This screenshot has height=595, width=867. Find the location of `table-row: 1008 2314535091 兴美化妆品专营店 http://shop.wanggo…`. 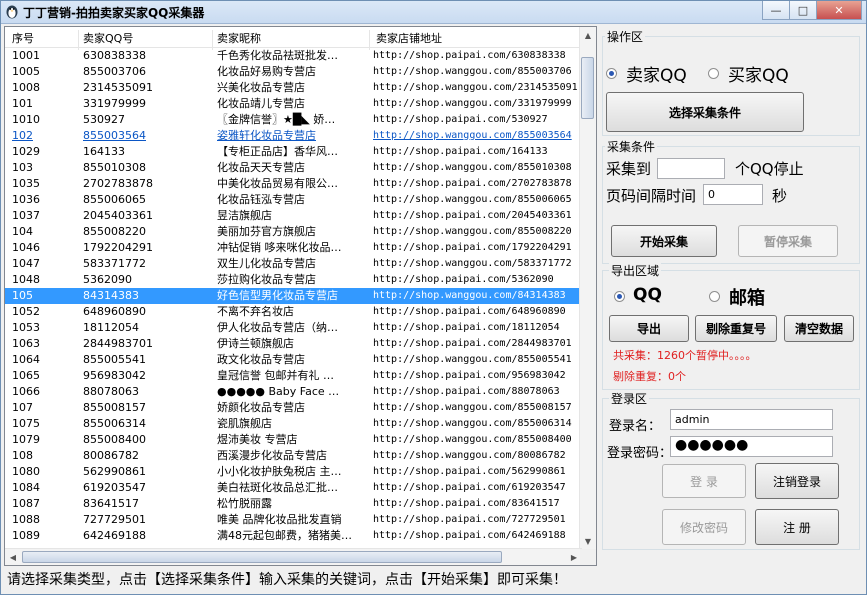

table-row: 1008 2314535091 兴美化妆品专营店 http://shop.wanggo… is located at coordinates (293, 88).